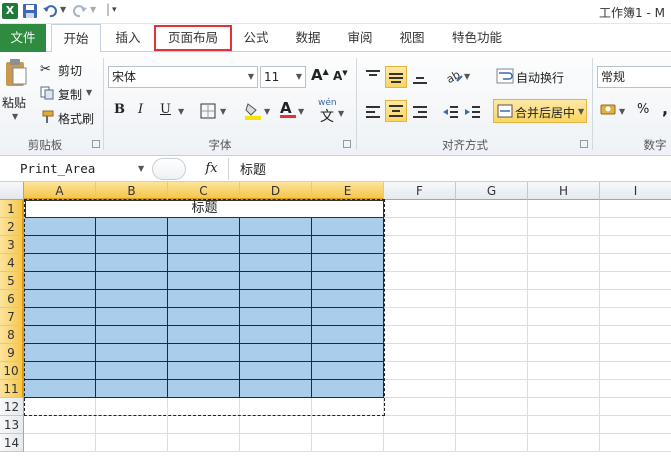 Image resolution: width=671 pixels, height=462 pixels. I want to click on row-header-6: 6, so click(12, 299).